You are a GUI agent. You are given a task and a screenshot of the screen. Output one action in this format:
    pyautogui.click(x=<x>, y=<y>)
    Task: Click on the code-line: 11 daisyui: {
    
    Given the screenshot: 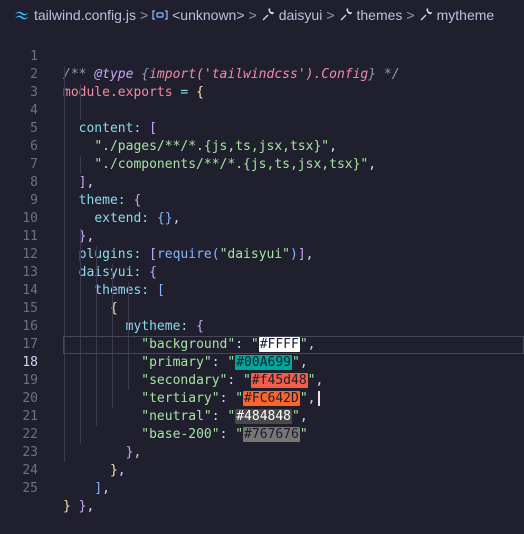 What is the action you would take?
    pyautogui.click(x=262, y=245)
    